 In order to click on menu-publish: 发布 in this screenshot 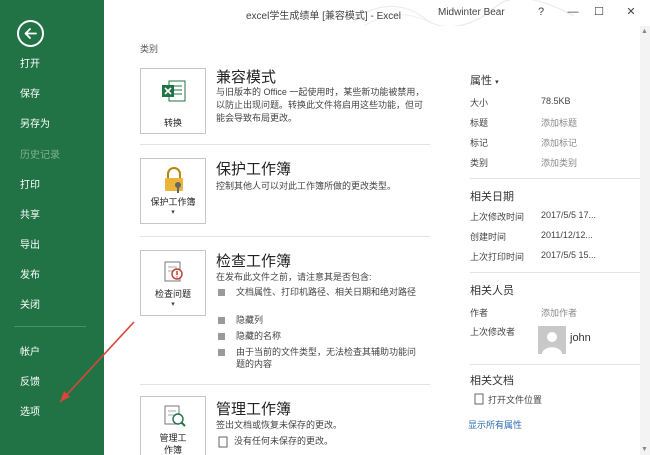, I will do `click(30, 273)`.